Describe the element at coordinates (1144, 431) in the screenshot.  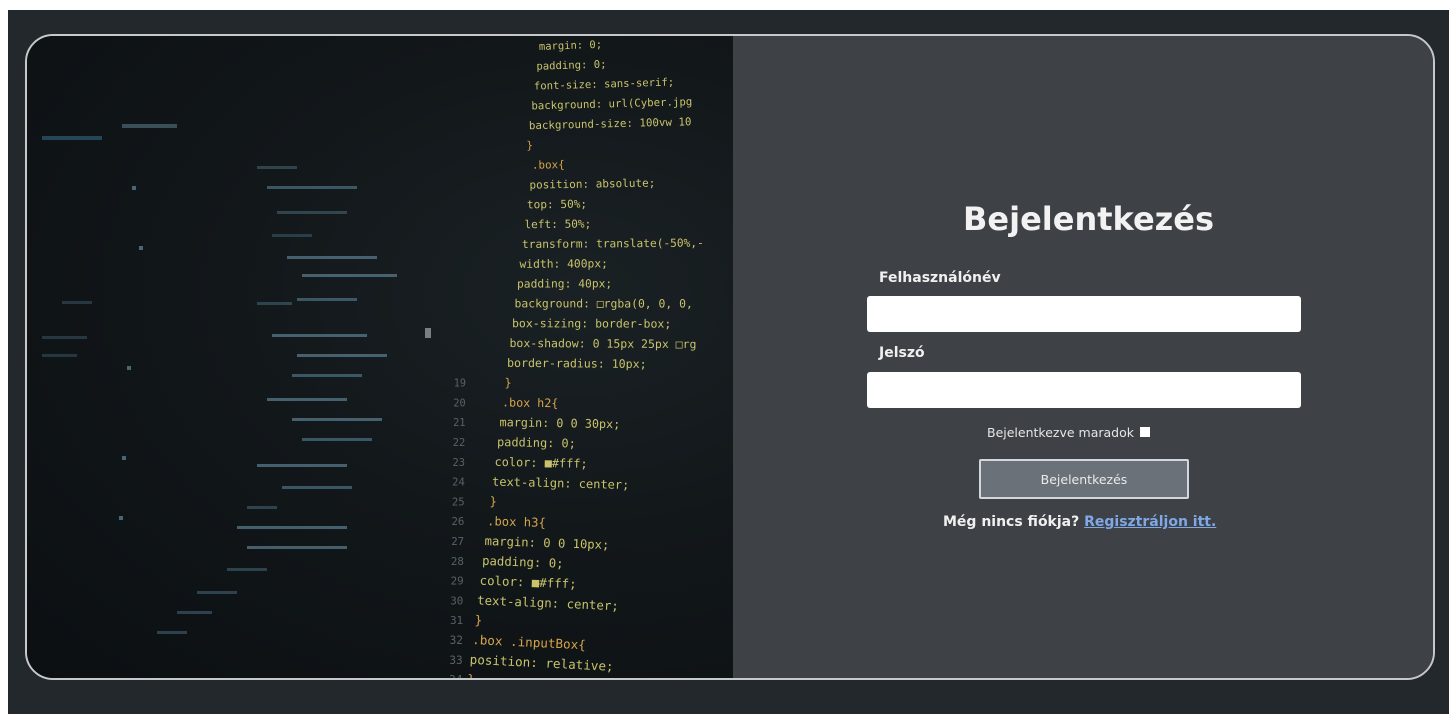
I see `remember-me-checkbox` at that location.